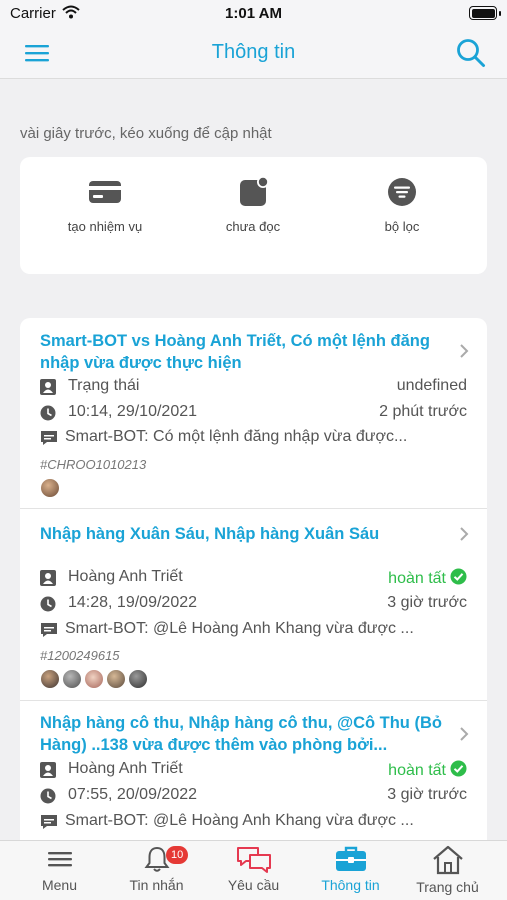 This screenshot has height=900, width=507. I want to click on create-task-label: tạo nhiệm vụ, so click(105, 226).